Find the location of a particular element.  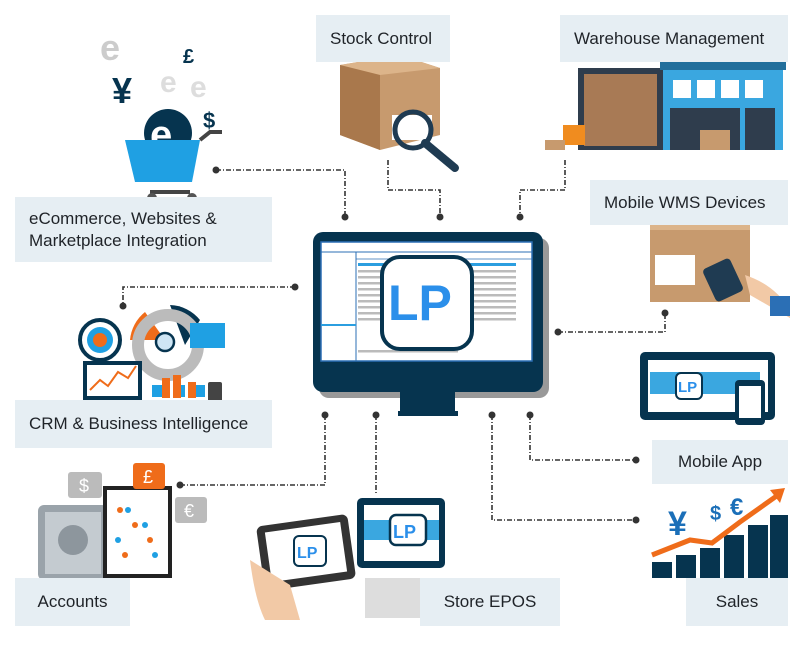

crm-illustration is located at coordinates (151, 353).